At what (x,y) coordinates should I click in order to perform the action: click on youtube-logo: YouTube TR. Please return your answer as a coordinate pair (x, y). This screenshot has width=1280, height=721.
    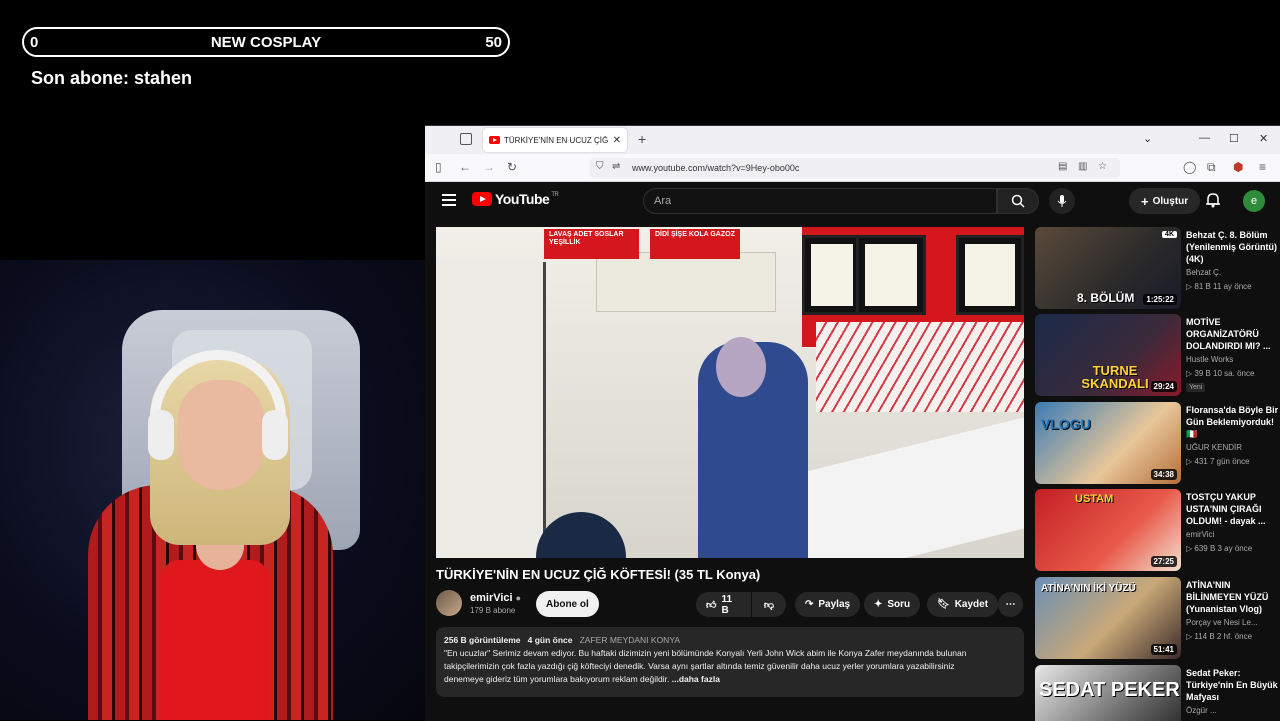
    Looking at the image, I should click on (515, 199).